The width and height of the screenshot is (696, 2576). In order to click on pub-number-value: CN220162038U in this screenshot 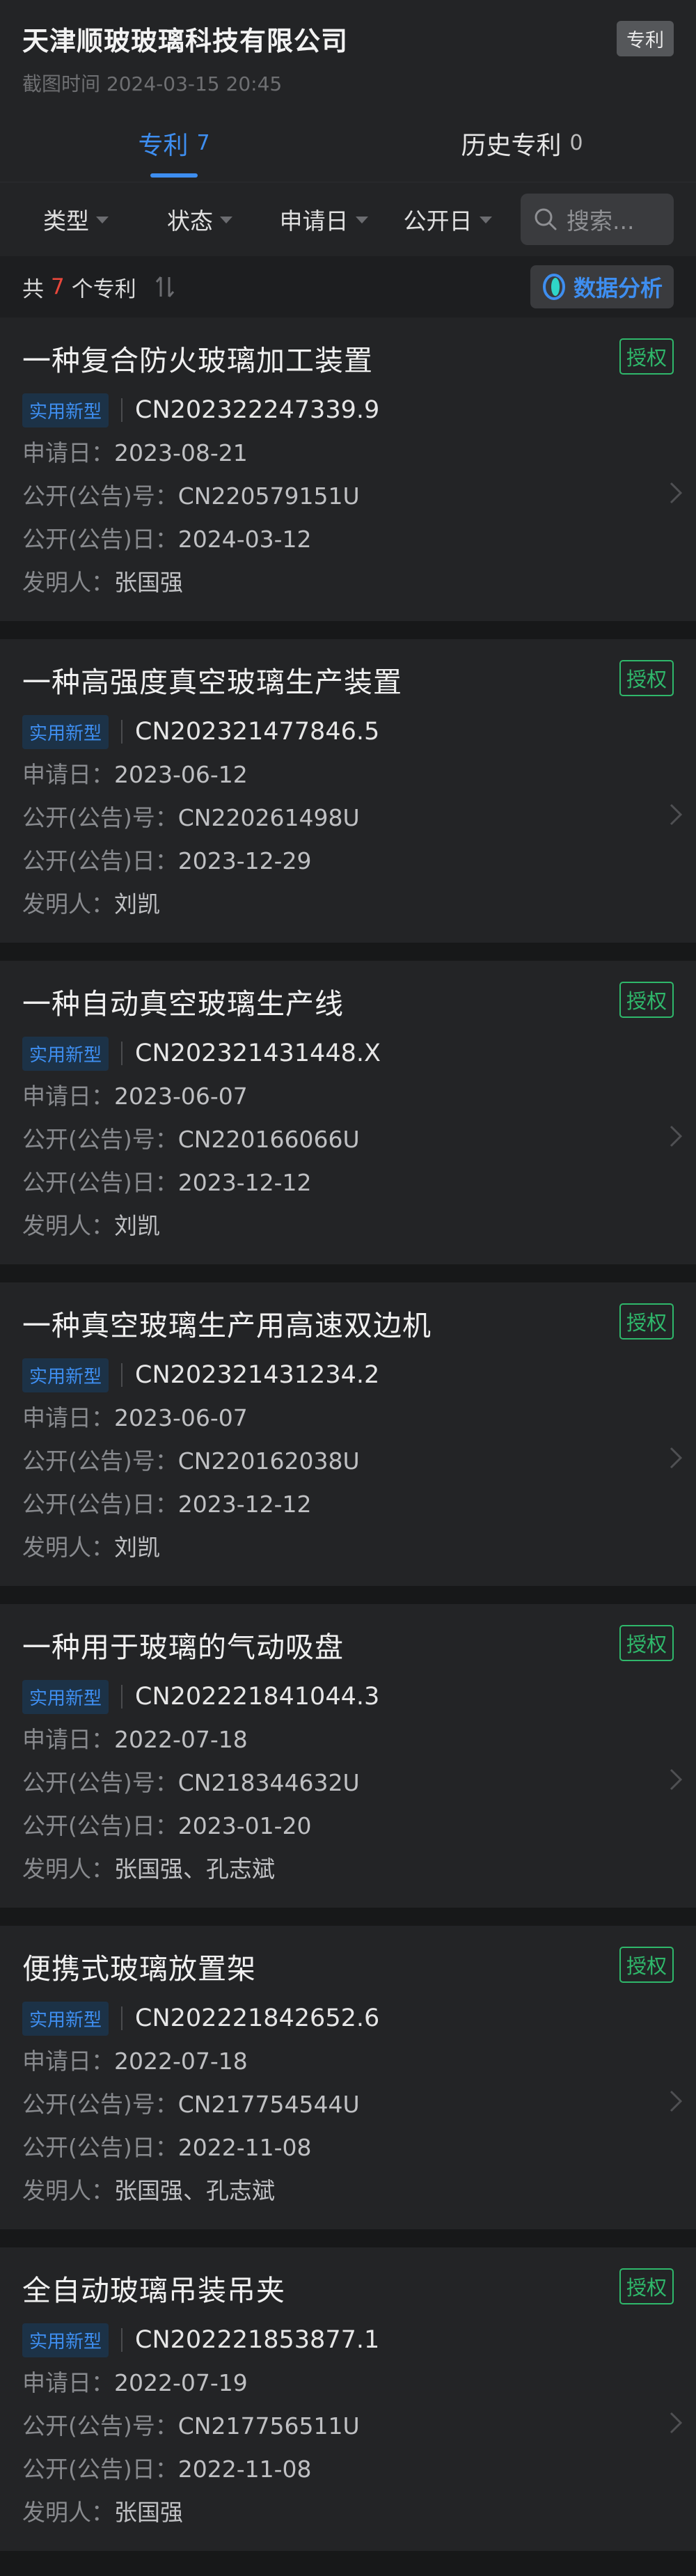, I will do `click(268, 1461)`.